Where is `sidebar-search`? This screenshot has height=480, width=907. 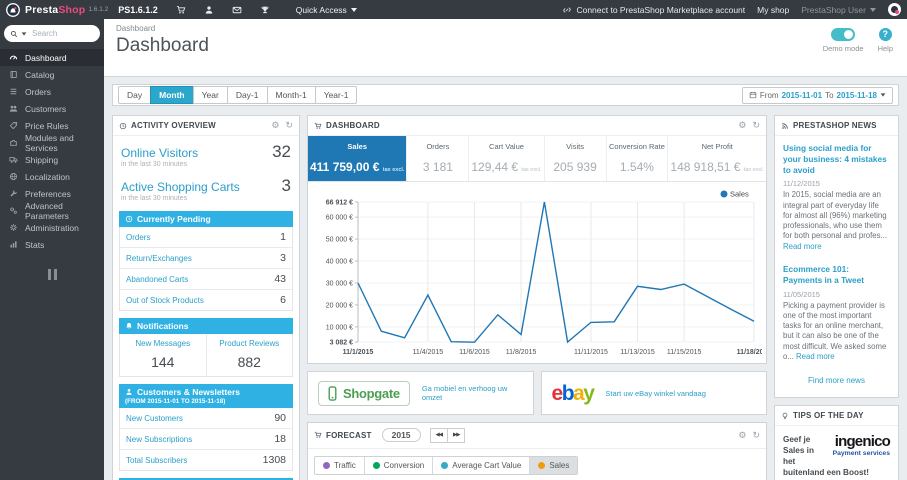 sidebar-search is located at coordinates (52, 33).